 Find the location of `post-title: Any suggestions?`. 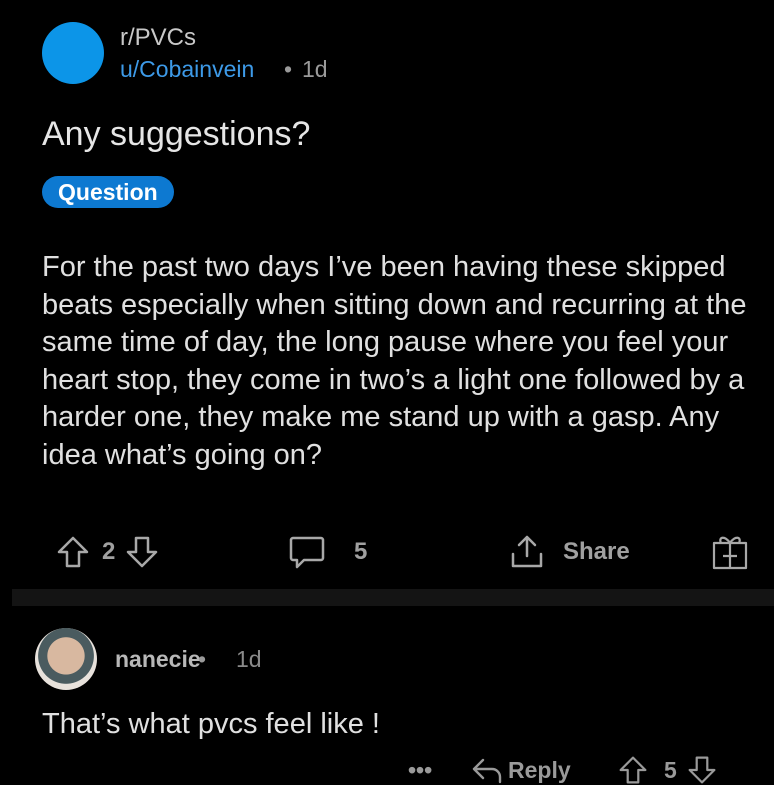

post-title: Any suggestions? is located at coordinates (176, 134).